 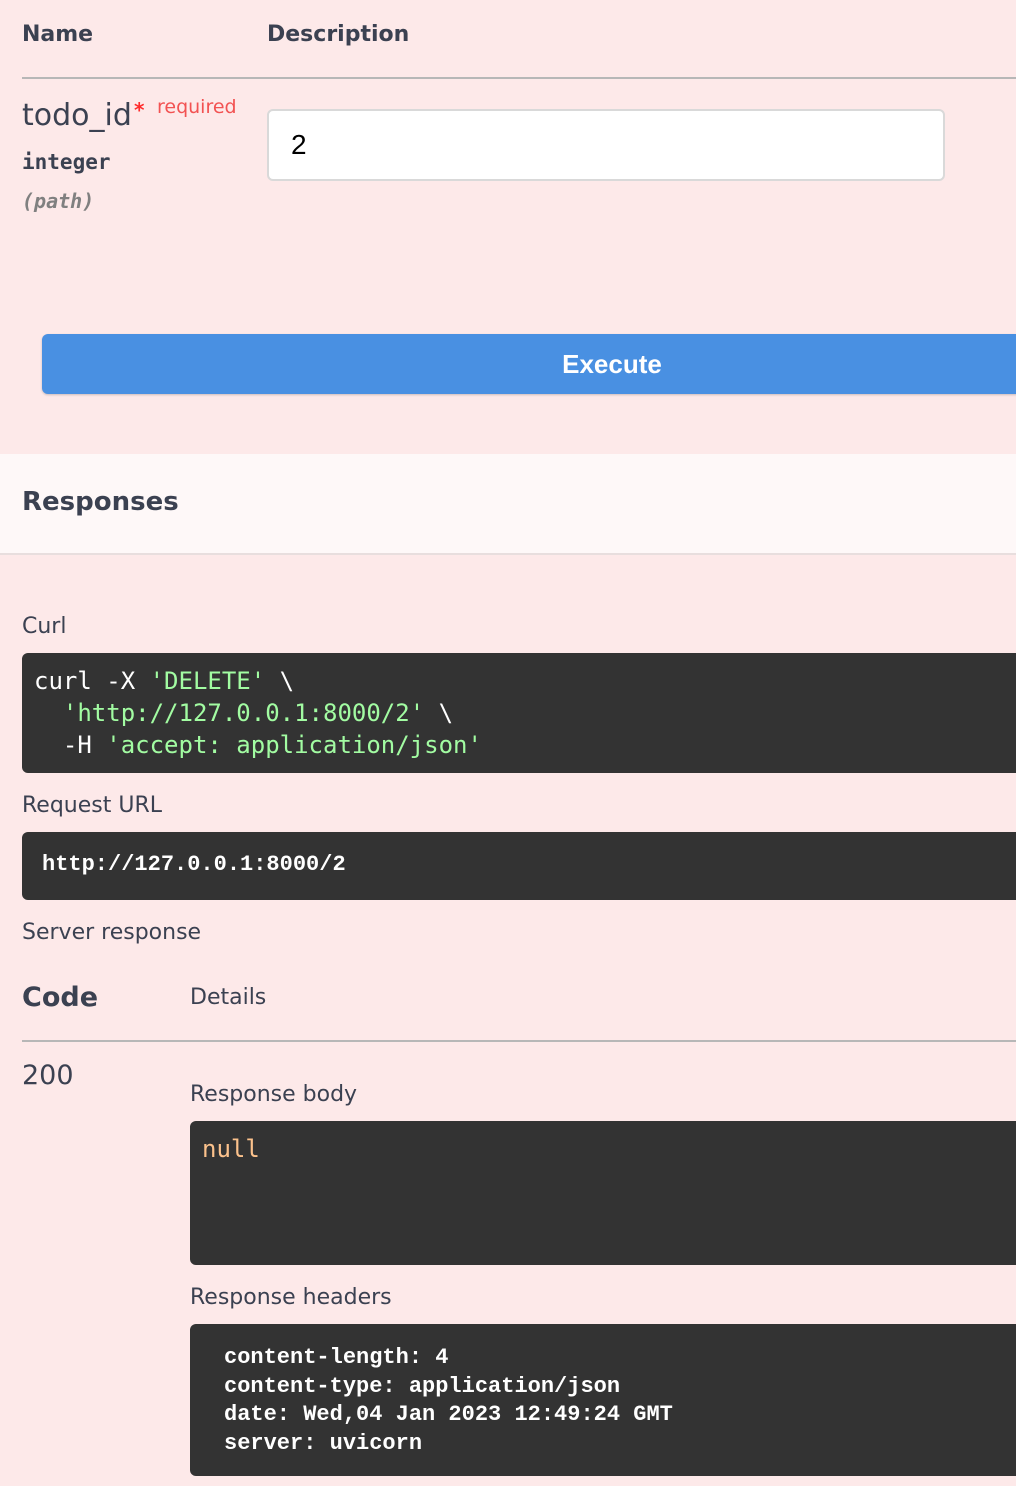 What do you see at coordinates (139, 110) in the screenshot?
I see `required-asterisk: *` at bounding box center [139, 110].